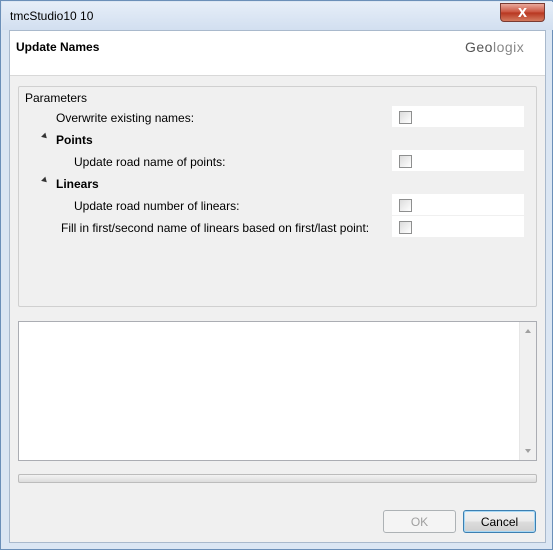 The height and width of the screenshot is (550, 553). I want to click on points-collapse-icon, so click(45, 136).